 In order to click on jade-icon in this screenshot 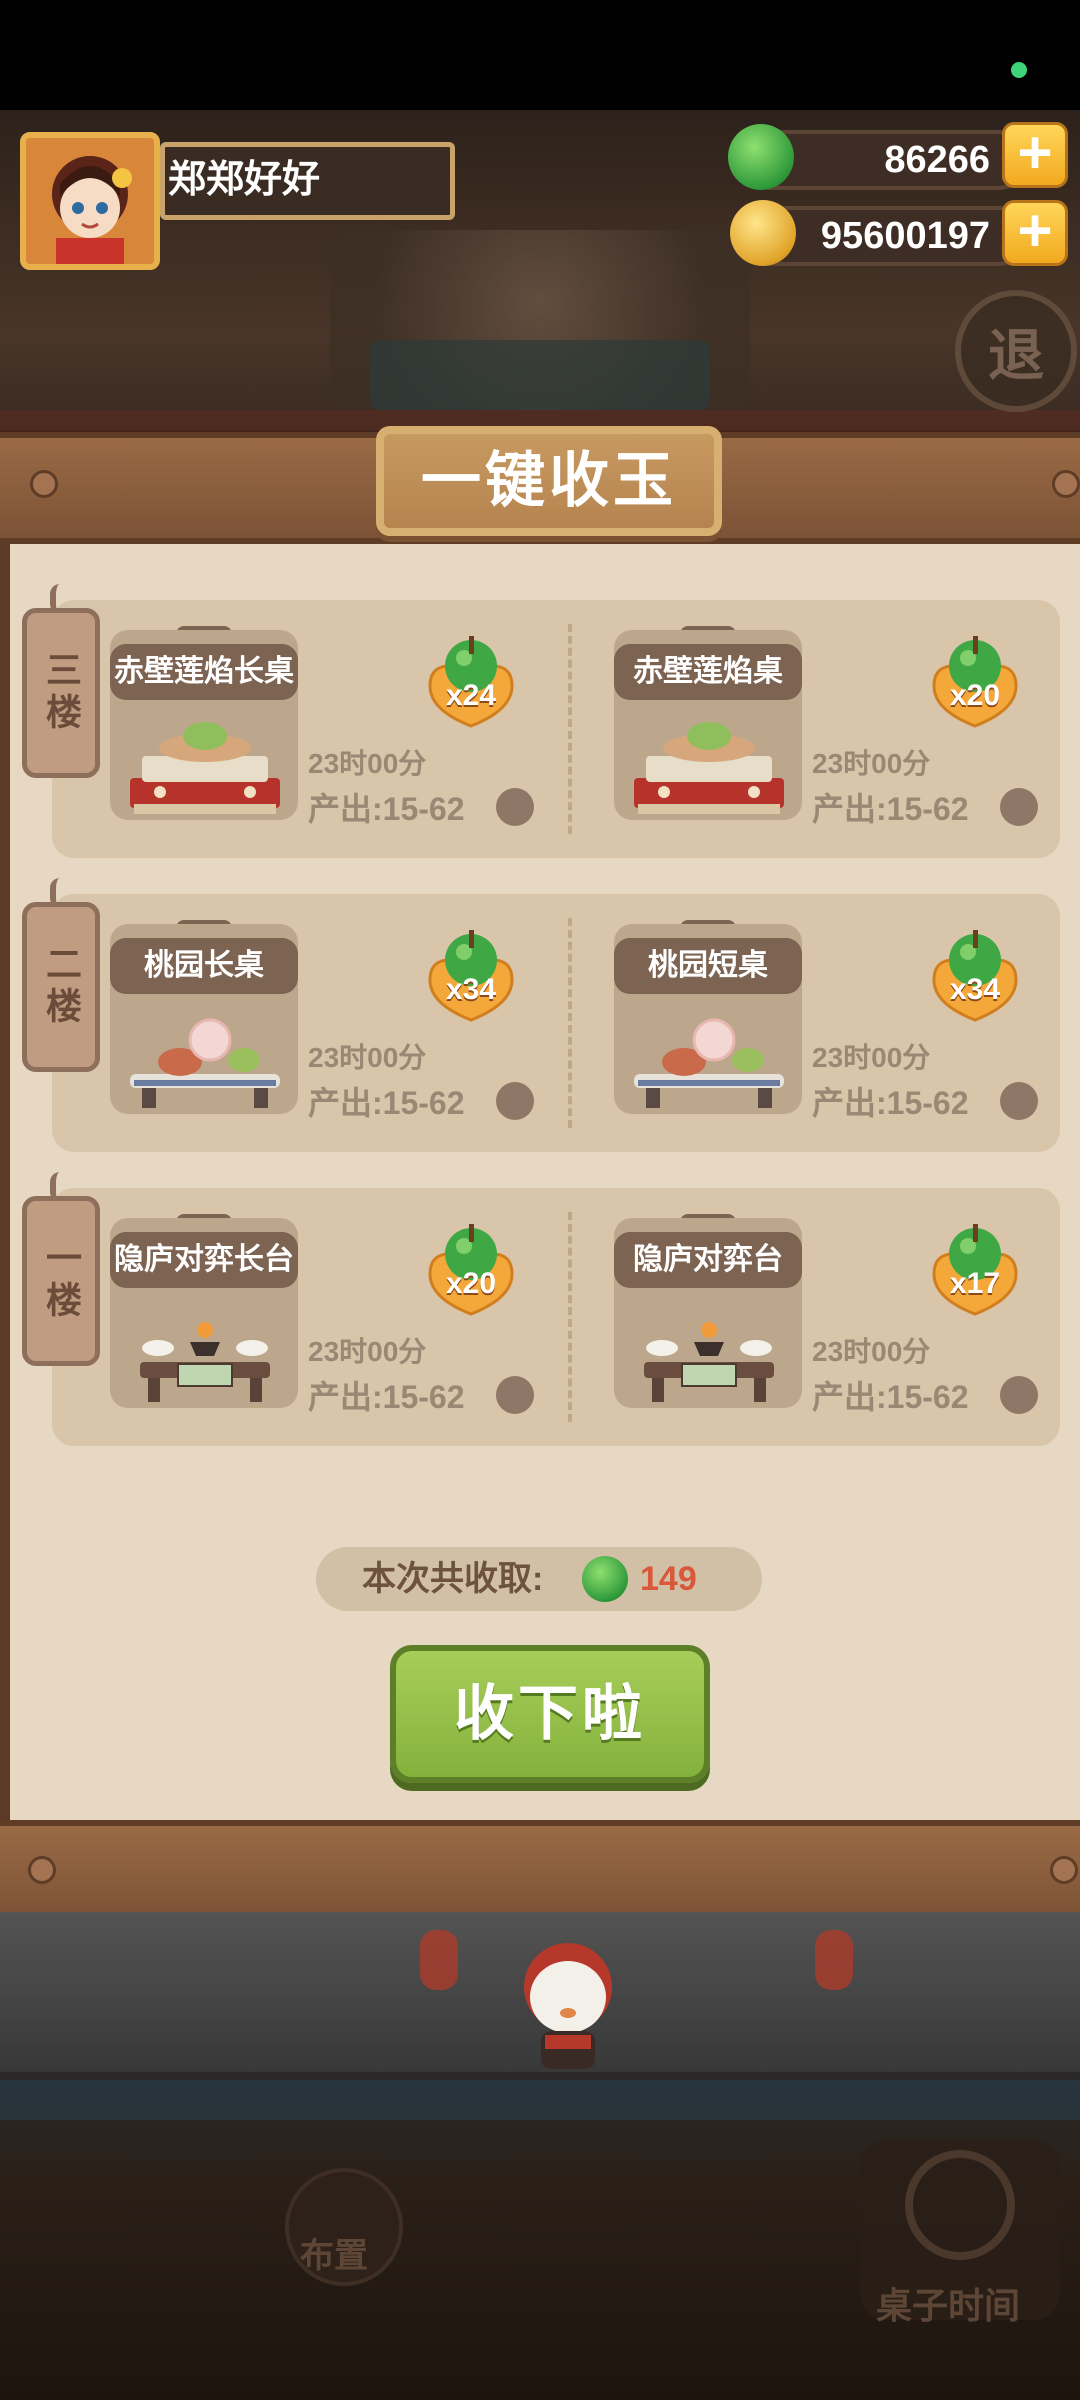, I will do `click(605, 1579)`.